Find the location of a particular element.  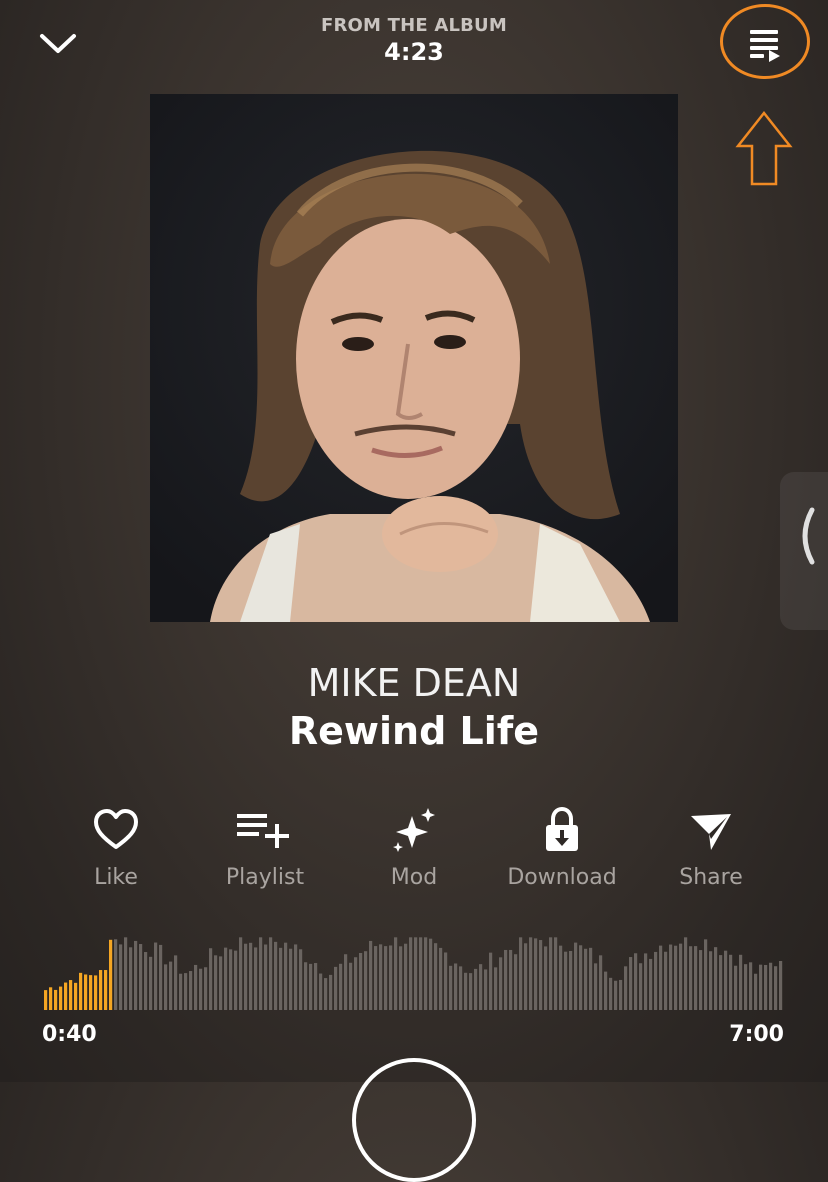

waveform-scrubber is located at coordinates (414, 965).